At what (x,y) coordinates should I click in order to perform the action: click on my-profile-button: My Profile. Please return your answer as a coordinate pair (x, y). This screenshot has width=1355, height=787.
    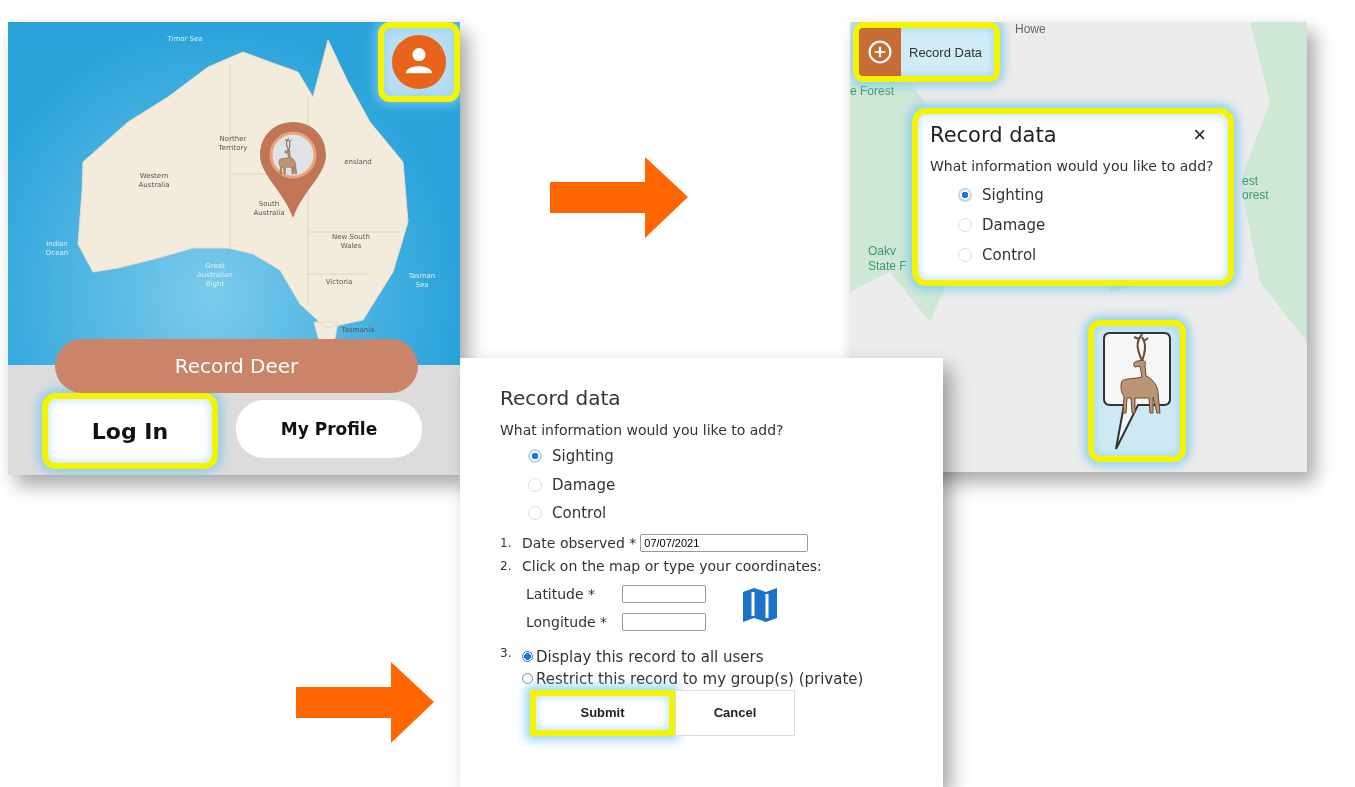
    Looking at the image, I should click on (329, 429).